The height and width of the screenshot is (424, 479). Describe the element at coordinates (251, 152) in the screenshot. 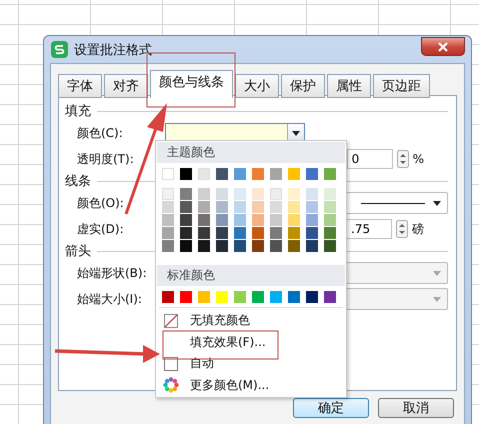

I see `menu-heading: 主题颜色` at that location.